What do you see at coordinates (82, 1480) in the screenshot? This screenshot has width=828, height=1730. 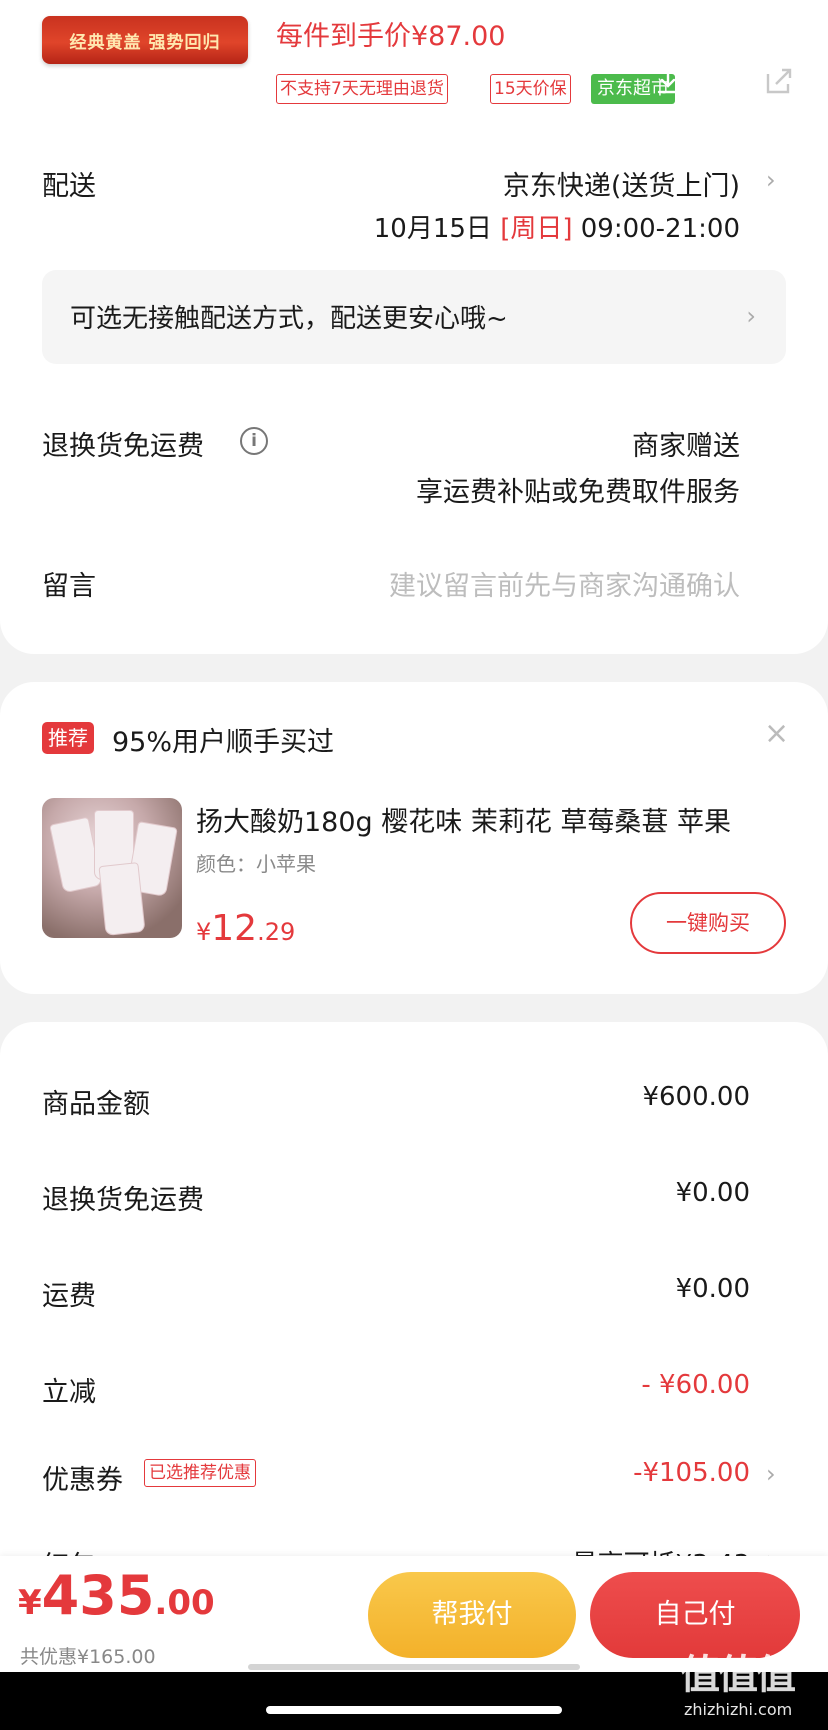 I see `coupon-label: 优惠券` at bounding box center [82, 1480].